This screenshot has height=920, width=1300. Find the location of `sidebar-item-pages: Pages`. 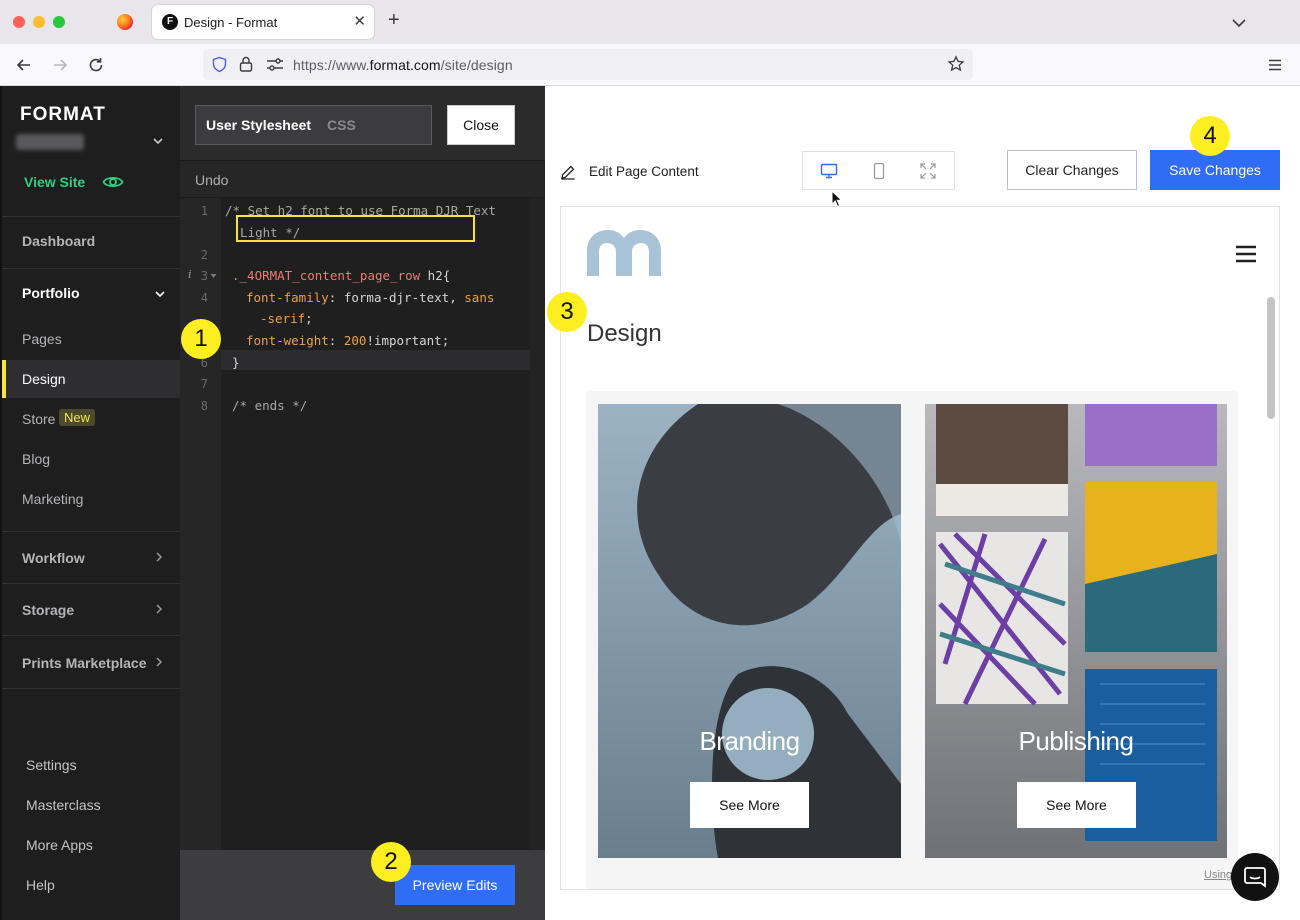

sidebar-item-pages: Pages is located at coordinates (42, 339).